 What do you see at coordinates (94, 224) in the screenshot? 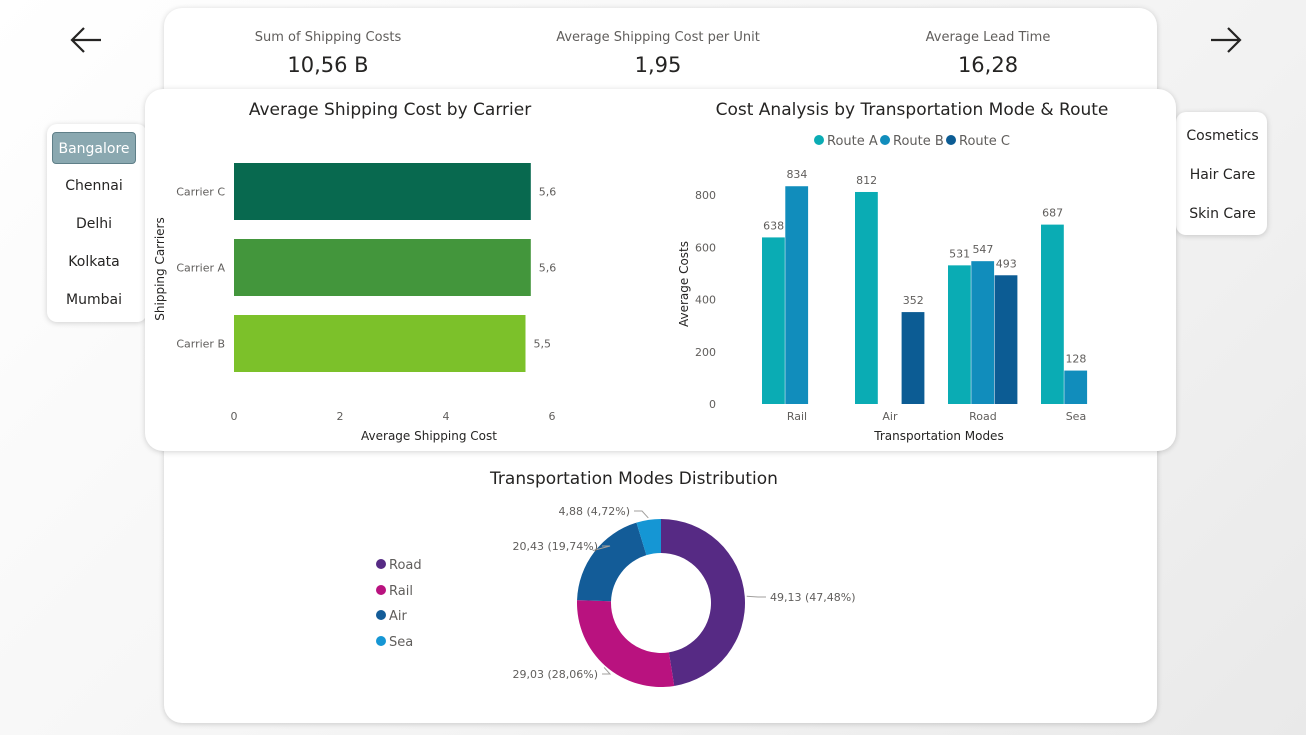
I see `slicer-item-delhi: Delhi` at bounding box center [94, 224].